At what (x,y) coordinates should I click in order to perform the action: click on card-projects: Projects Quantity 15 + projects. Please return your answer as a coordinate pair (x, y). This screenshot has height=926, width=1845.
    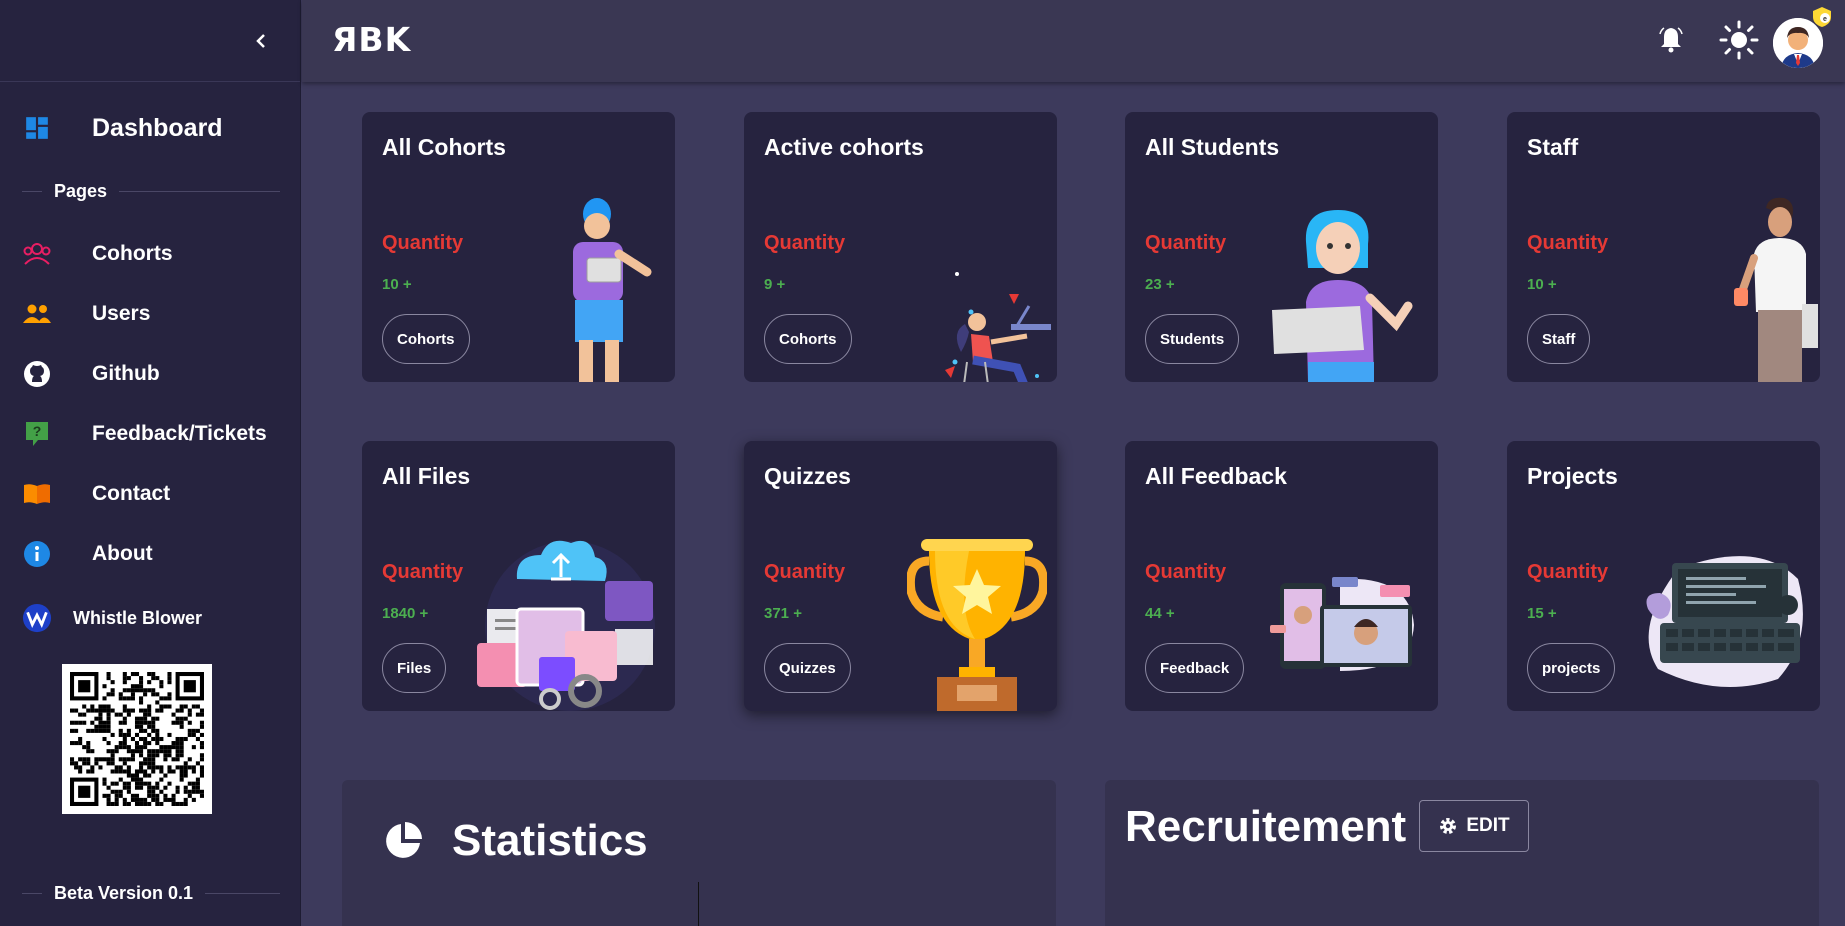
    Looking at the image, I should click on (1663, 576).